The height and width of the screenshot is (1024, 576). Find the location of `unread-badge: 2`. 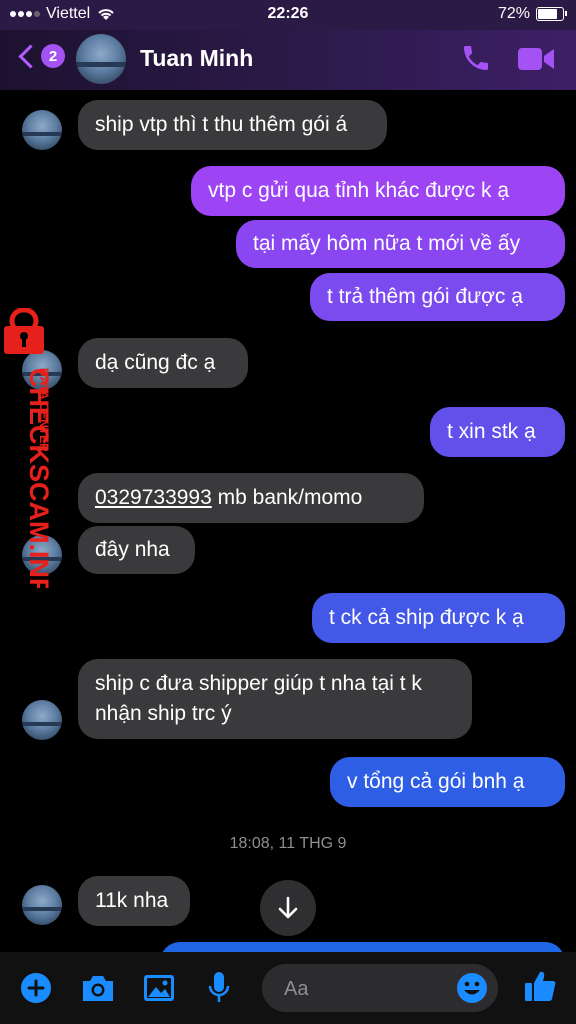

unread-badge: 2 is located at coordinates (53, 56).